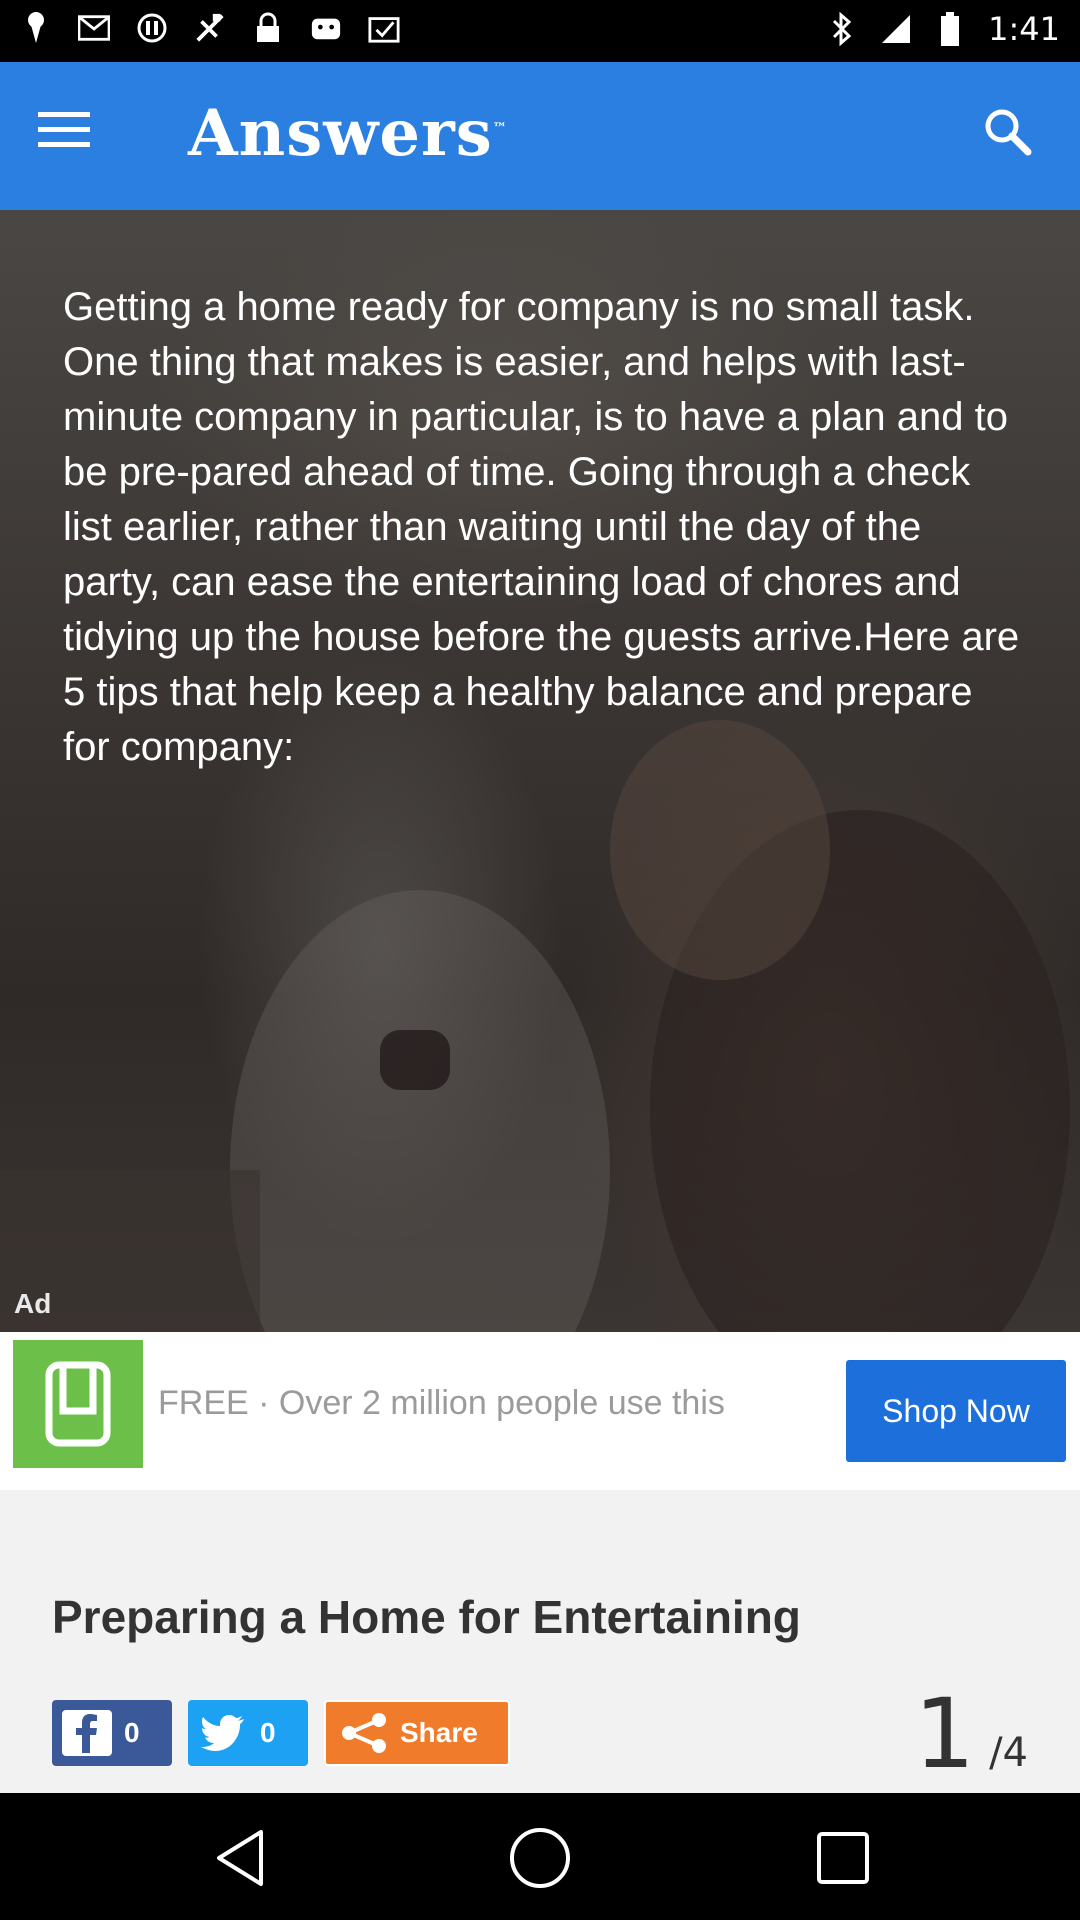 This screenshot has height=1920, width=1080. What do you see at coordinates (36, 28) in the screenshot?
I see `notification-icon` at bounding box center [36, 28].